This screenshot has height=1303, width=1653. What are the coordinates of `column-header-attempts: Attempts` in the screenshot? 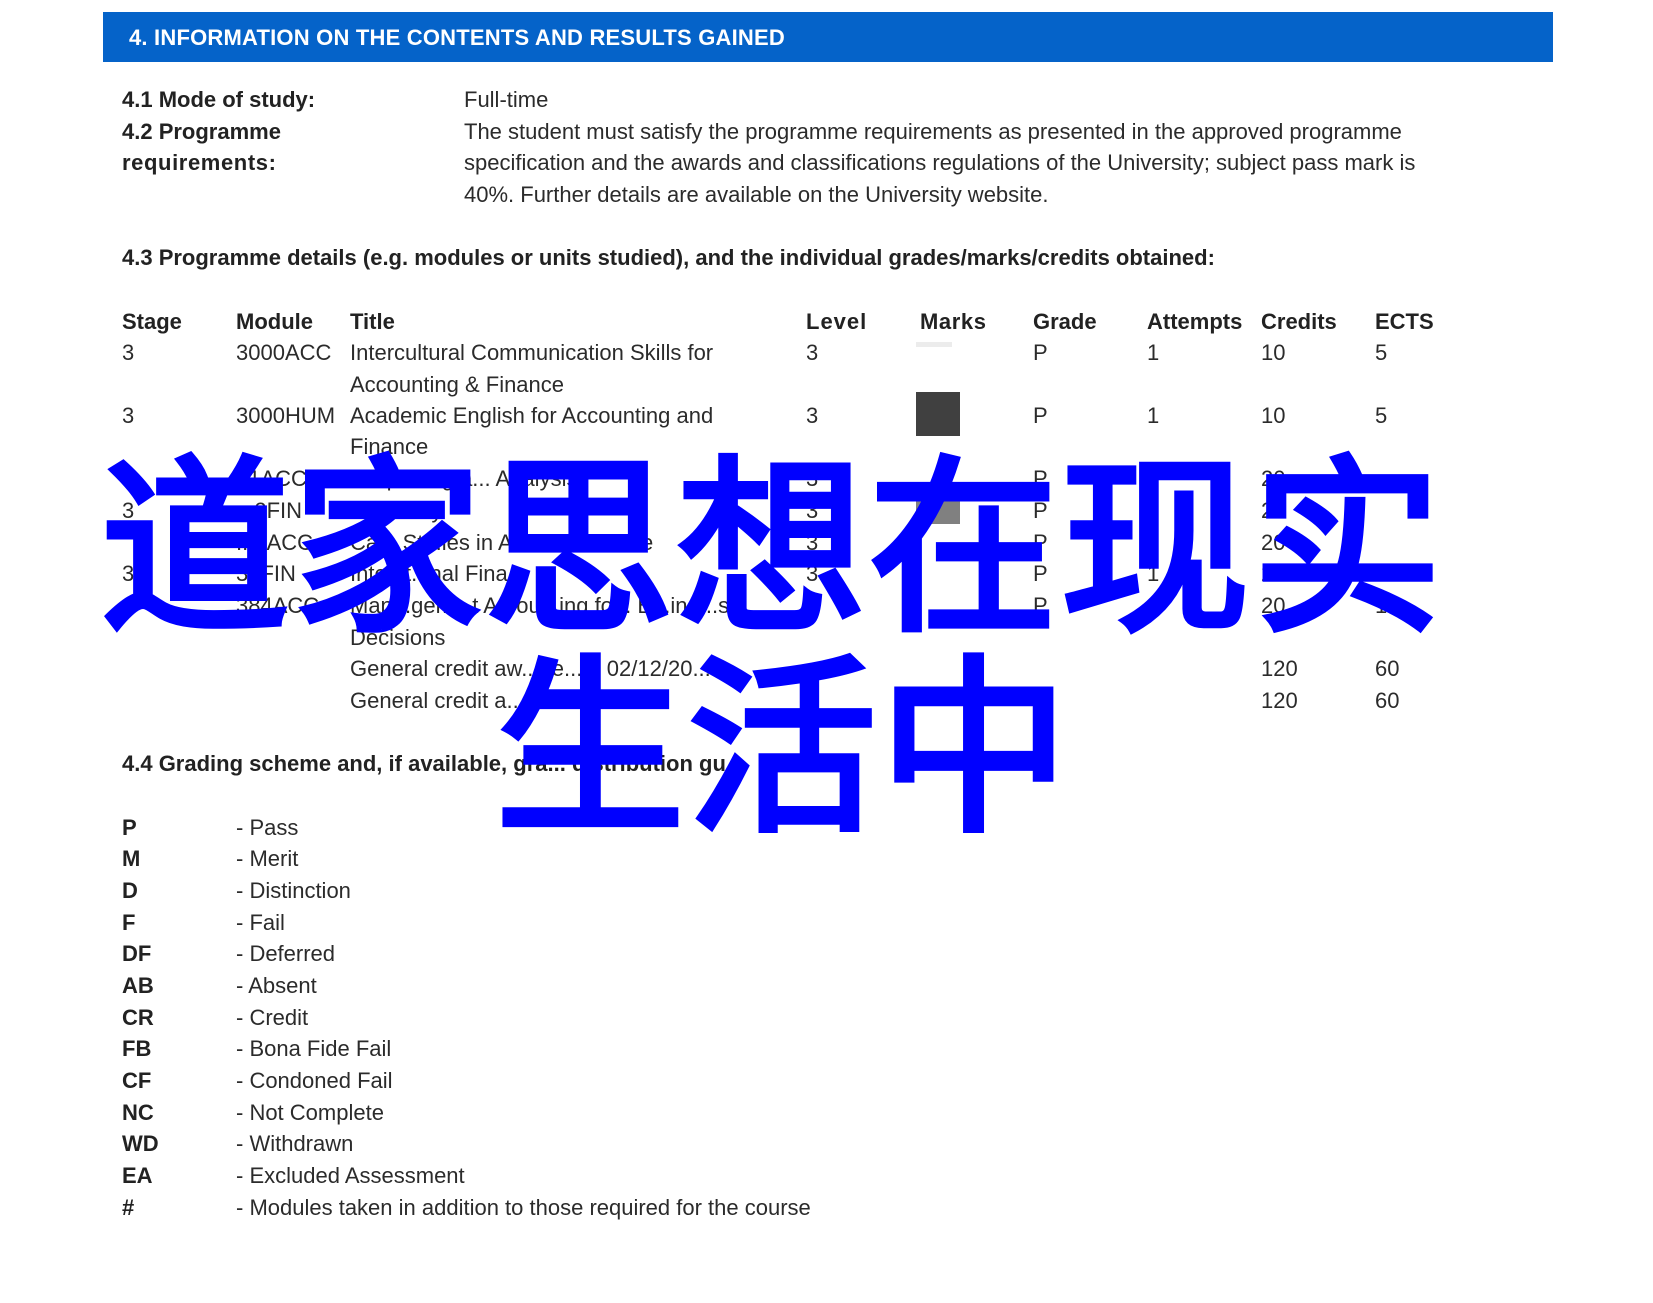 It's located at (1195, 321).